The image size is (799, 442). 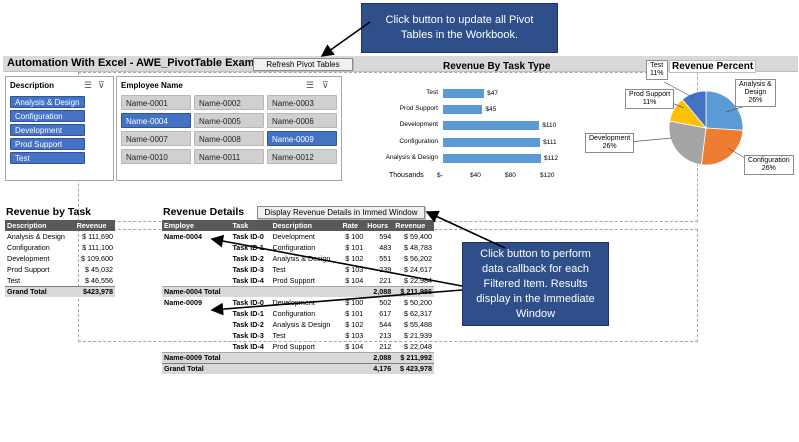 What do you see at coordinates (432, 92) in the screenshot?
I see `bar-category-label: Test` at bounding box center [432, 92].